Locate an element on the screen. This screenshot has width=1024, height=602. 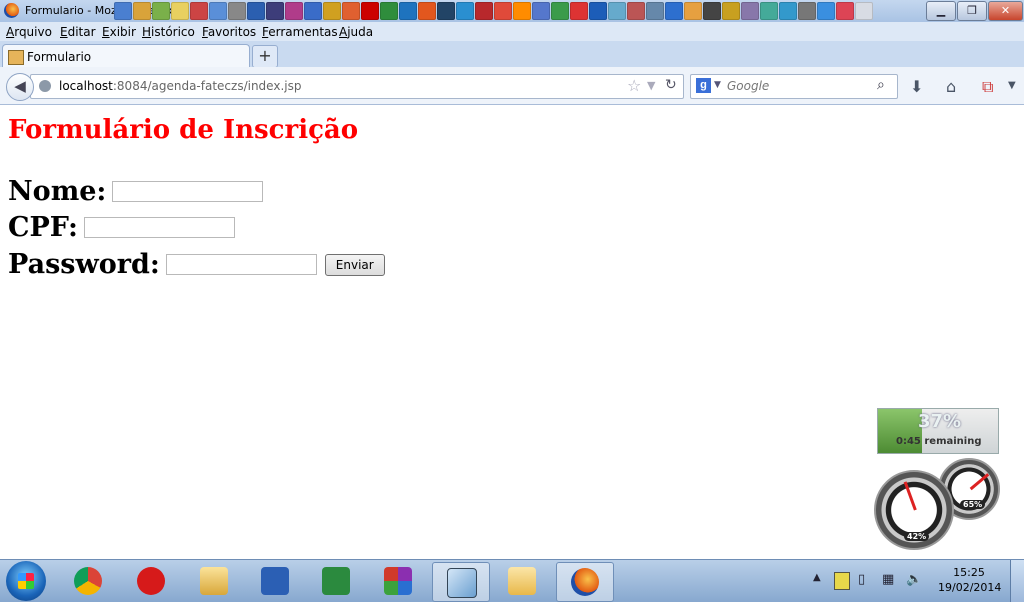
cpu-gauge: 42% is located at coordinates (914, 510).